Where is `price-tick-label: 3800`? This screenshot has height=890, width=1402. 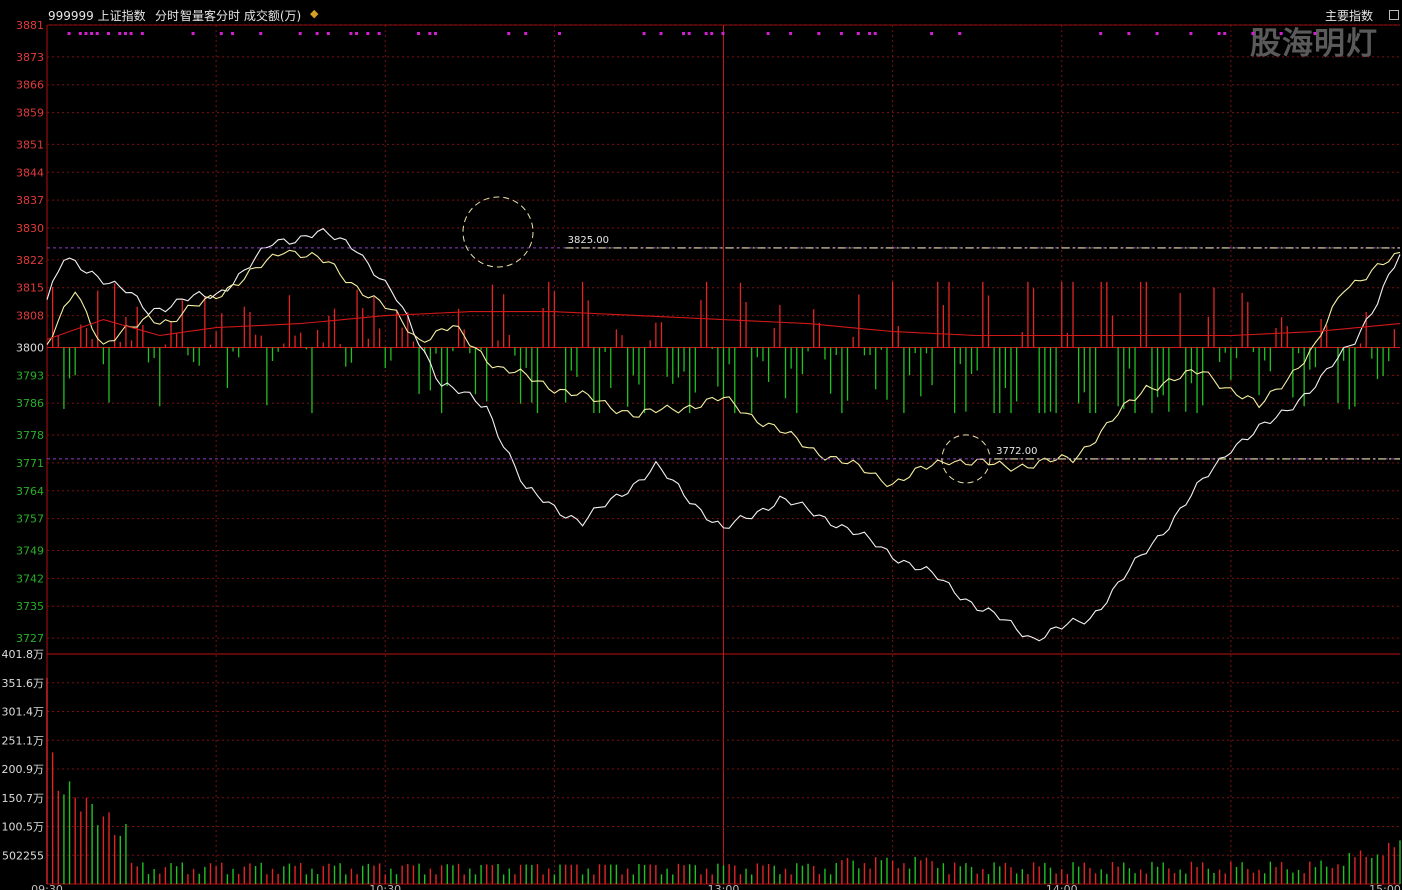
price-tick-label: 3800 is located at coordinates (30, 347).